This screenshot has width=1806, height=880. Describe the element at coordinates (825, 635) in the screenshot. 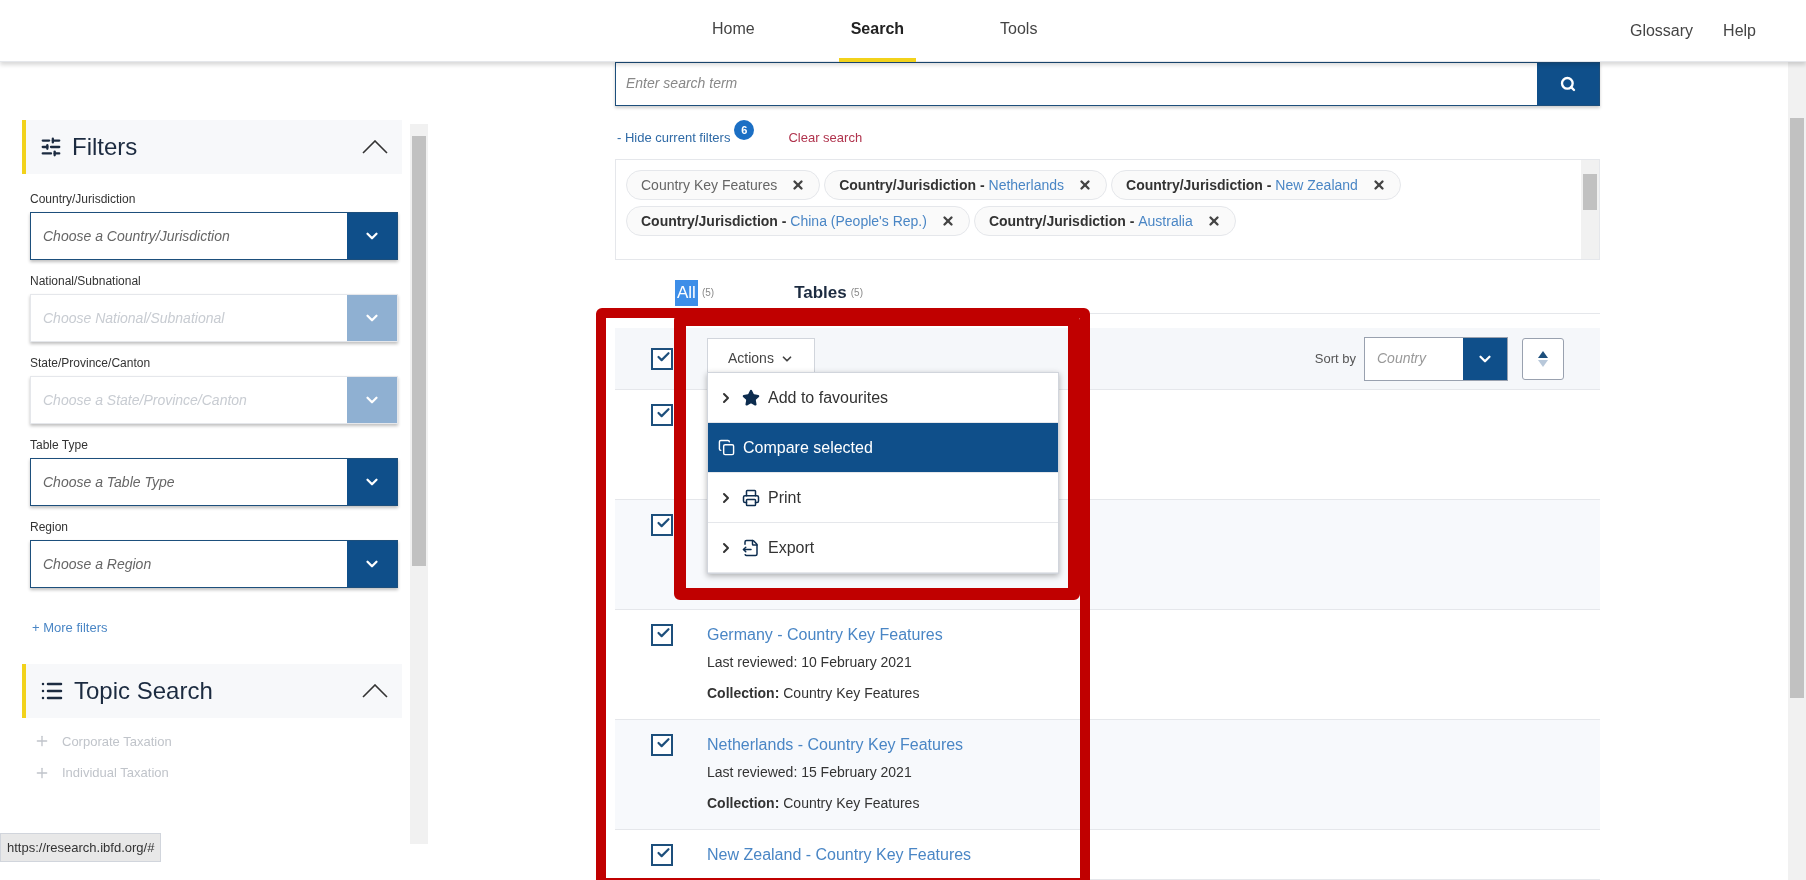

I see `result-title-link: Germany - Country Key Features` at that location.